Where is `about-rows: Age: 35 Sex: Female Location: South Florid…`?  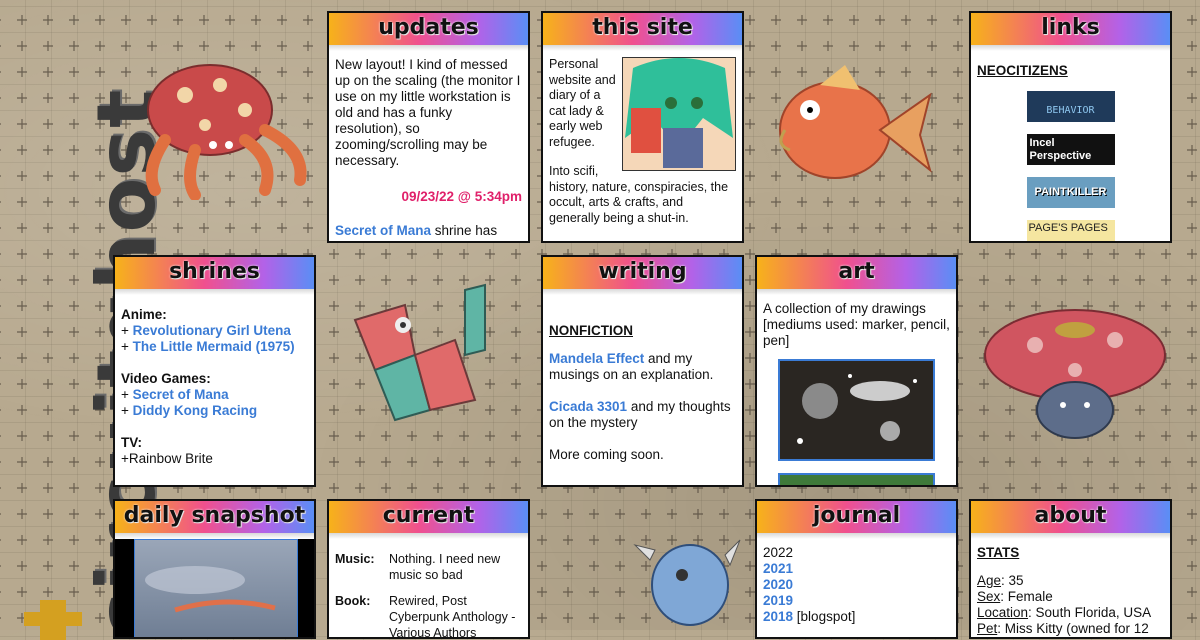
about-rows: Age: 35 Sex: Female Location: South Florid… is located at coordinates (1070, 605).